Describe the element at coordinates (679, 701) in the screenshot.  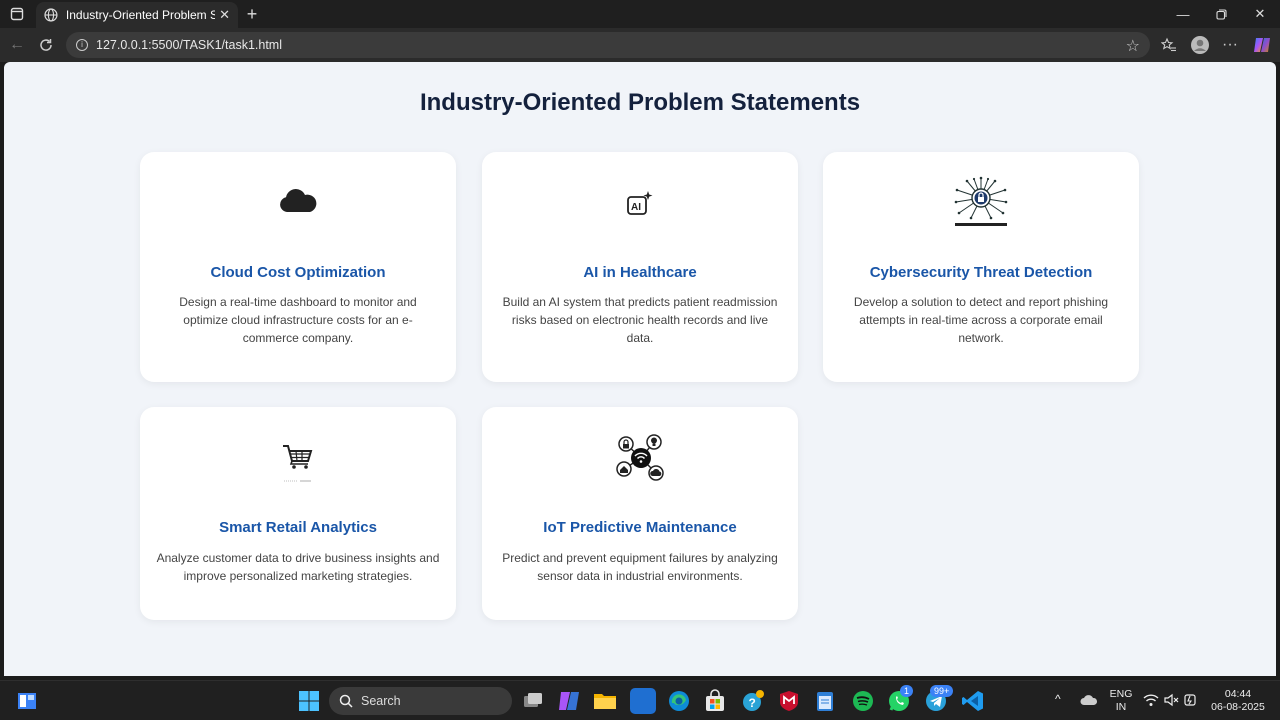
I see `edge-browser-icon` at that location.